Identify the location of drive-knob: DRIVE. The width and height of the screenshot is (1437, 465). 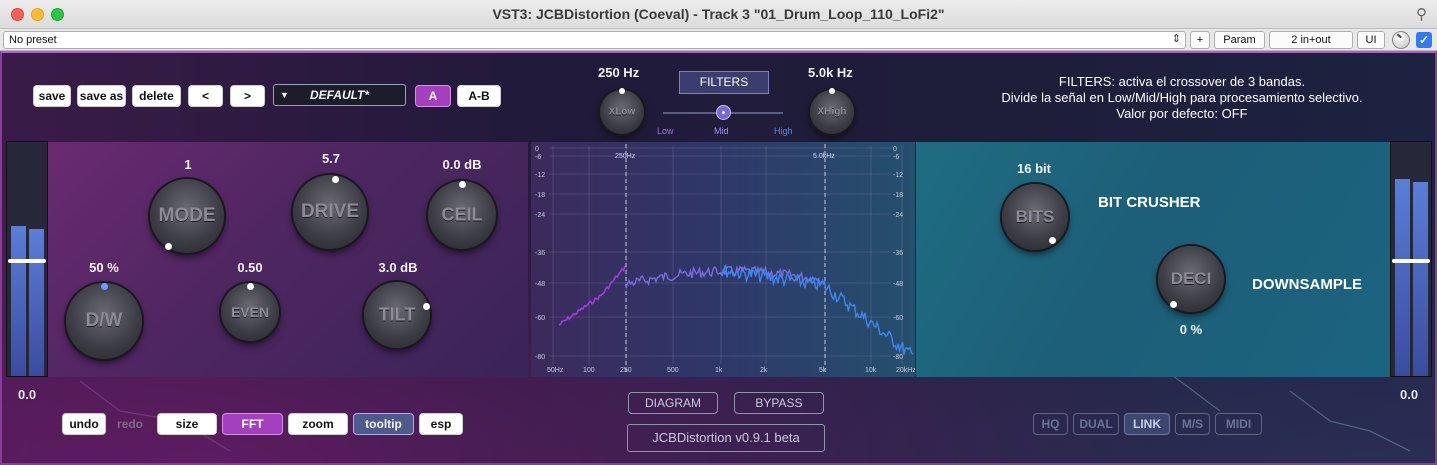
(330, 212).